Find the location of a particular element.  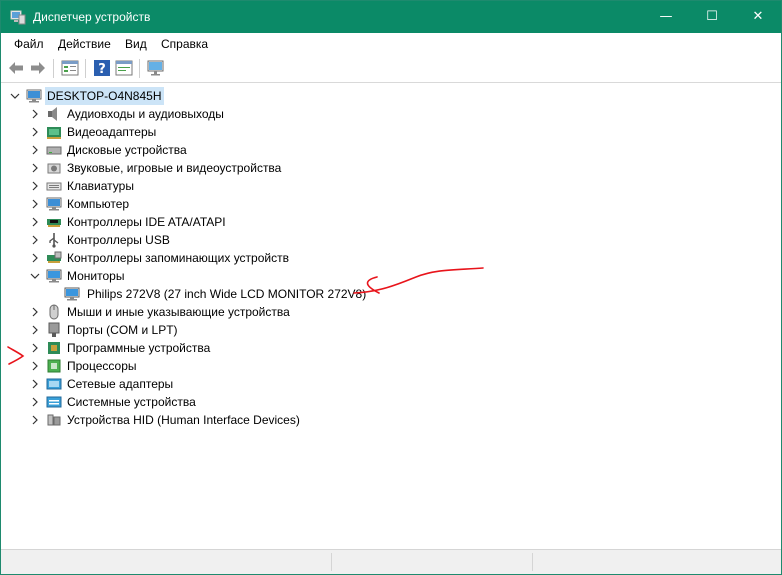

keyboard-icon is located at coordinates (54, 186).